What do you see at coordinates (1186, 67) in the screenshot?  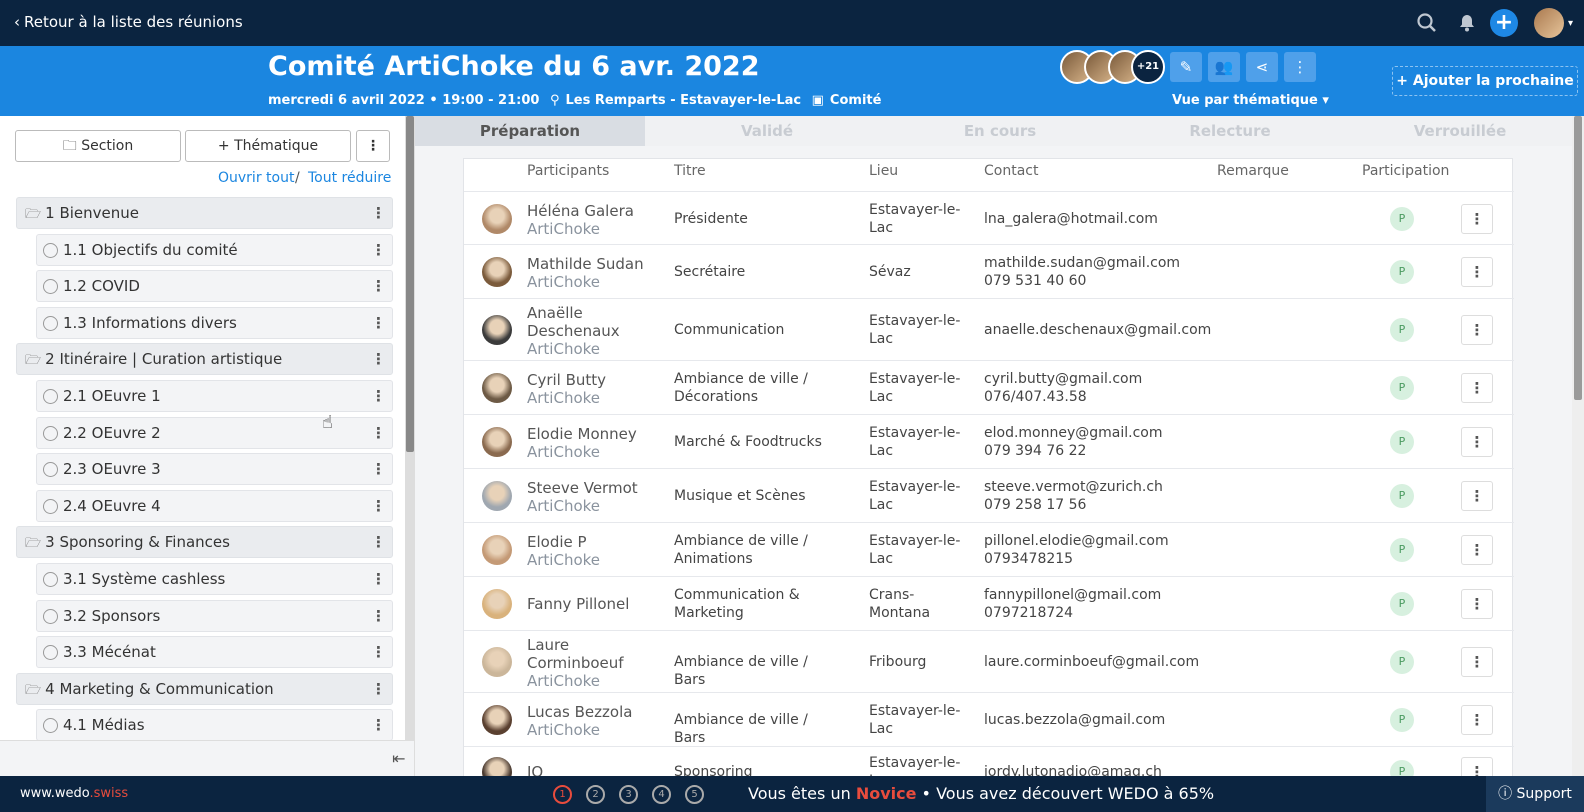 I see `edit-icon: ✎` at bounding box center [1186, 67].